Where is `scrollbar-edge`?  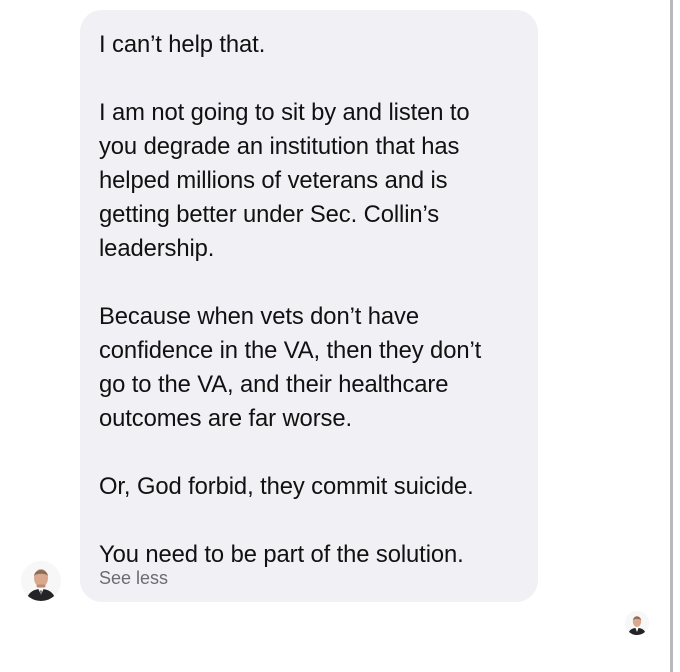 scrollbar-edge is located at coordinates (671, 336).